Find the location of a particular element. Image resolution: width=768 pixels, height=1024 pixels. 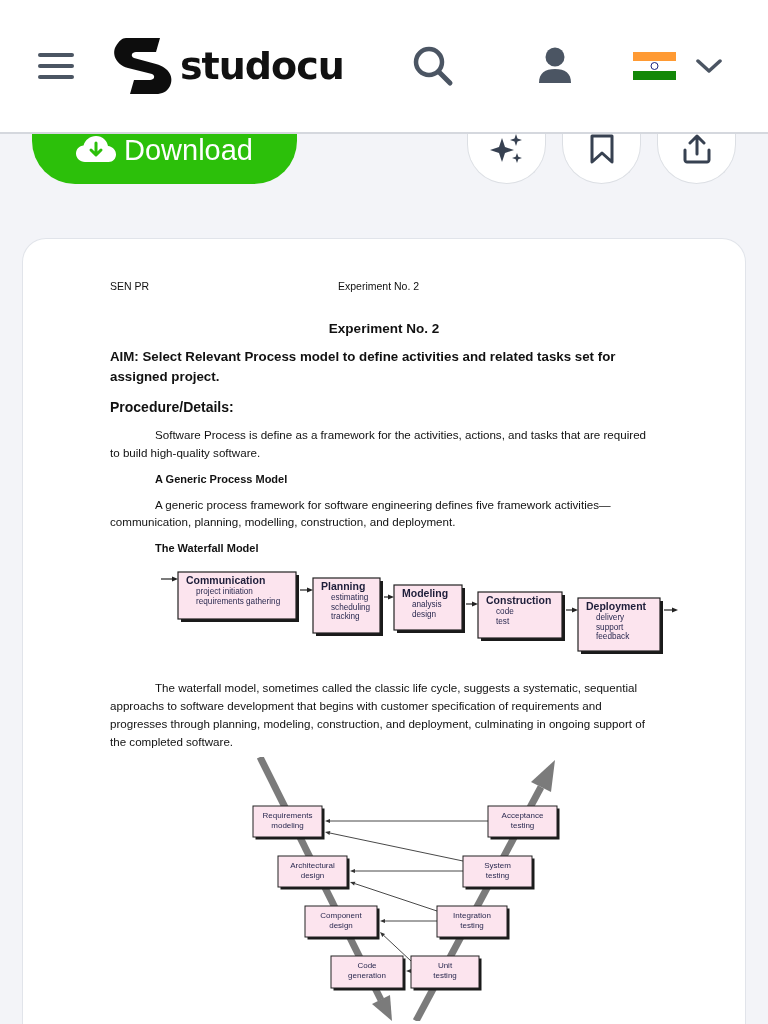

stage-title: Deployment is located at coordinates (616, 606).